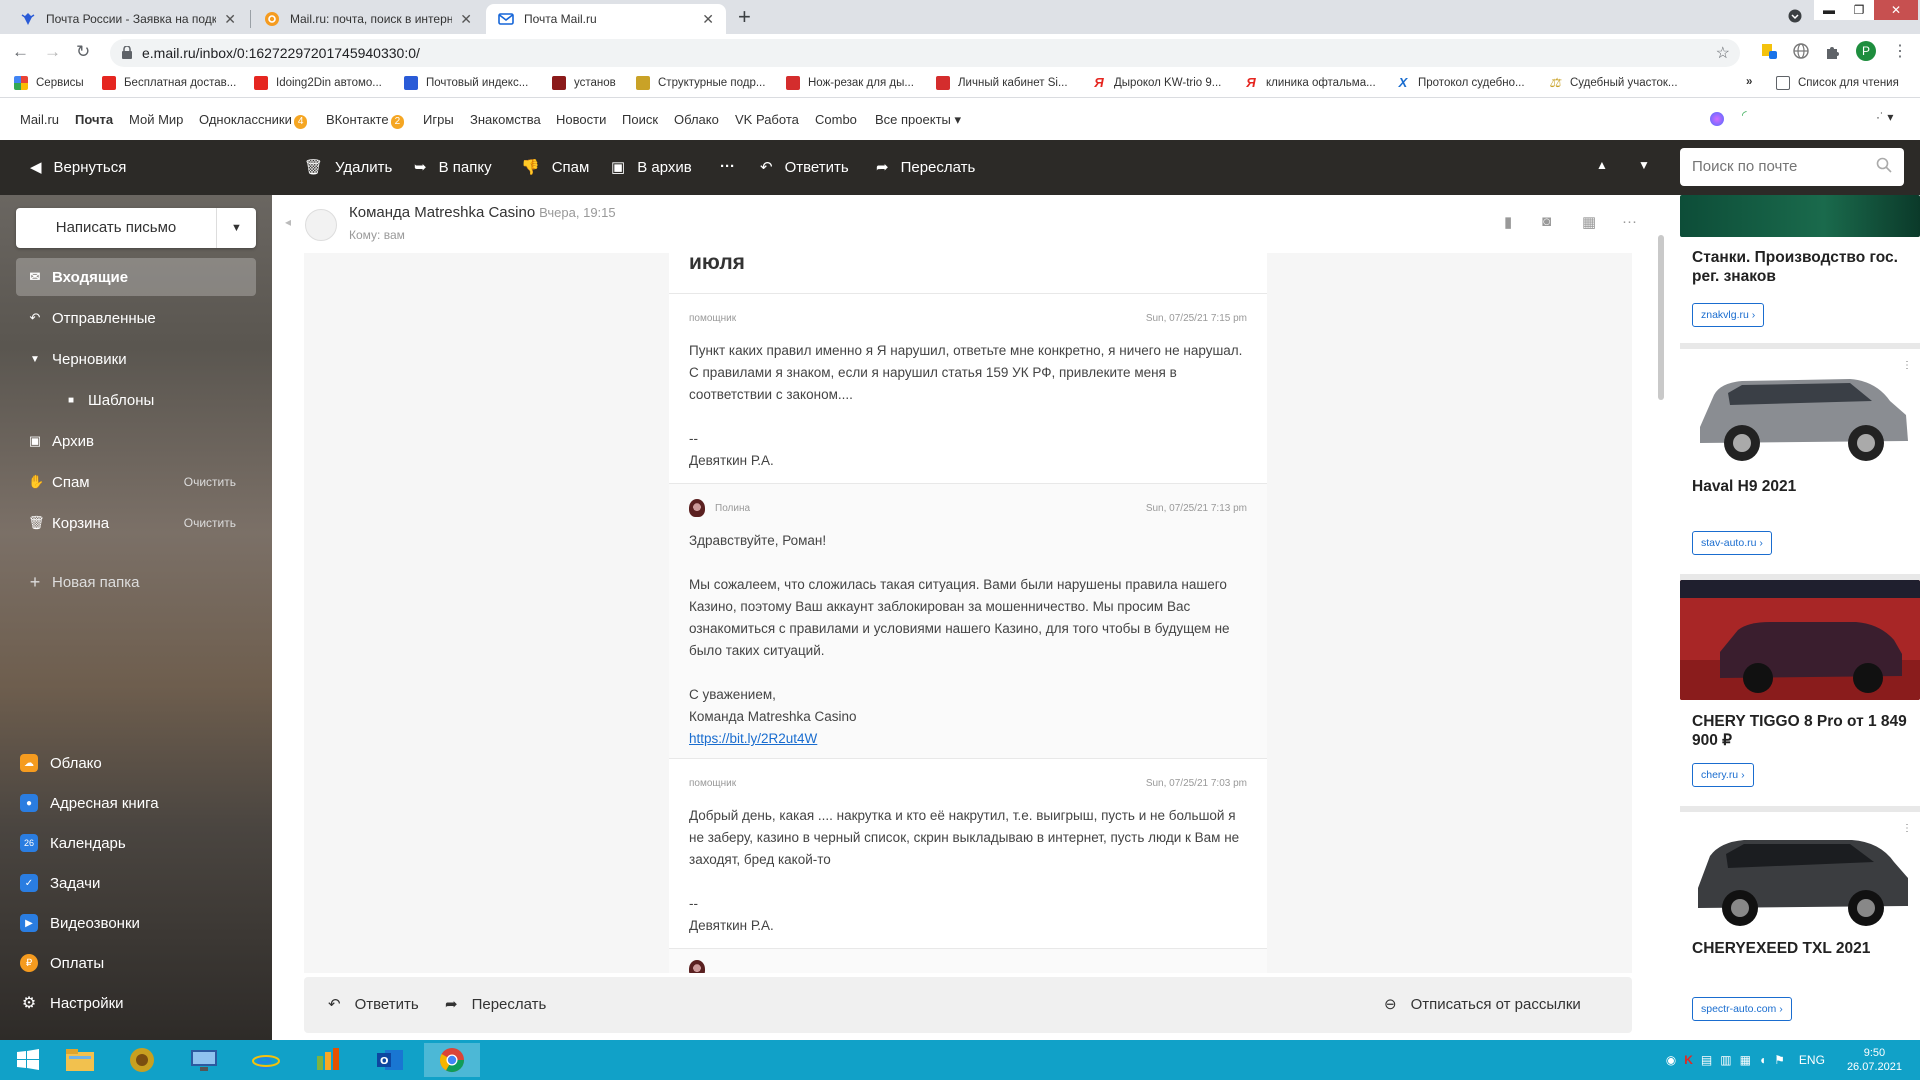 This screenshot has width=1920, height=1080. Describe the element at coordinates (210, 482) in the screenshot. I see `clear-spam-button: Очистить` at that location.